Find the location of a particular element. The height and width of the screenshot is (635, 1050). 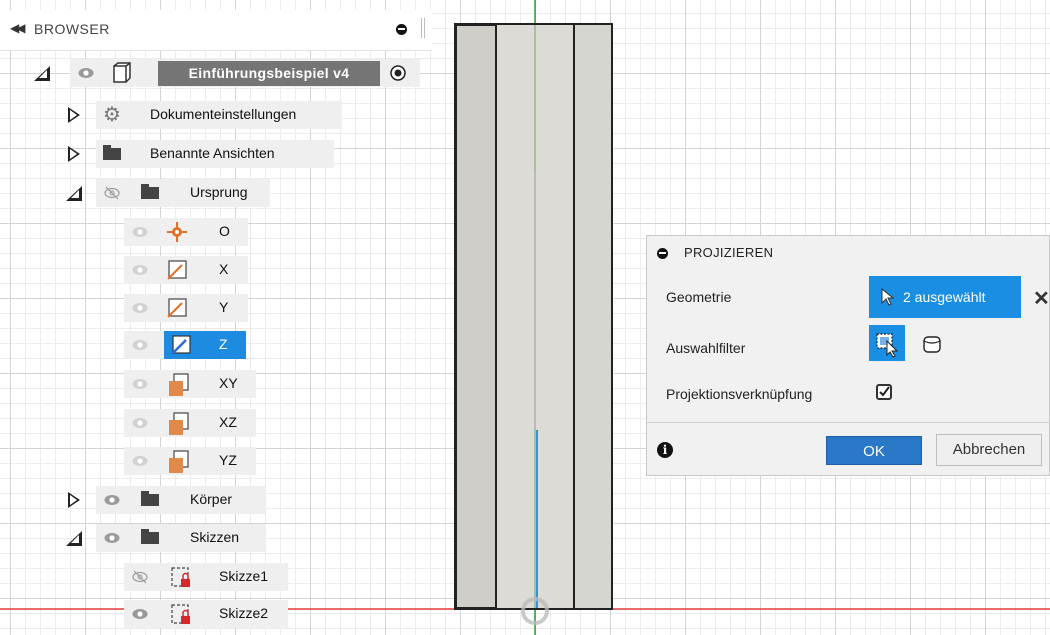

tree-item-label: X is located at coordinates (224, 269).